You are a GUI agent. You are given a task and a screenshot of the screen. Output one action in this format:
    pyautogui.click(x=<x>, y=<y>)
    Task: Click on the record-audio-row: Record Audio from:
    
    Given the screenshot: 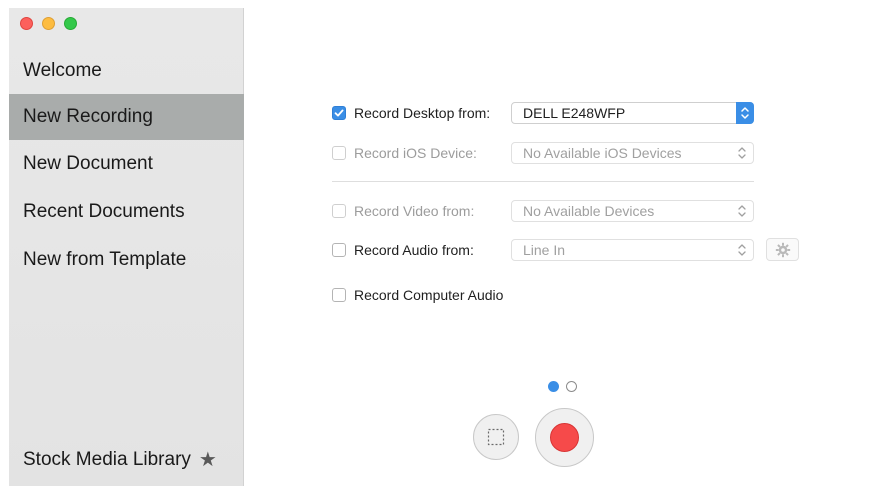 What is the action you would take?
    pyautogui.click(x=403, y=250)
    